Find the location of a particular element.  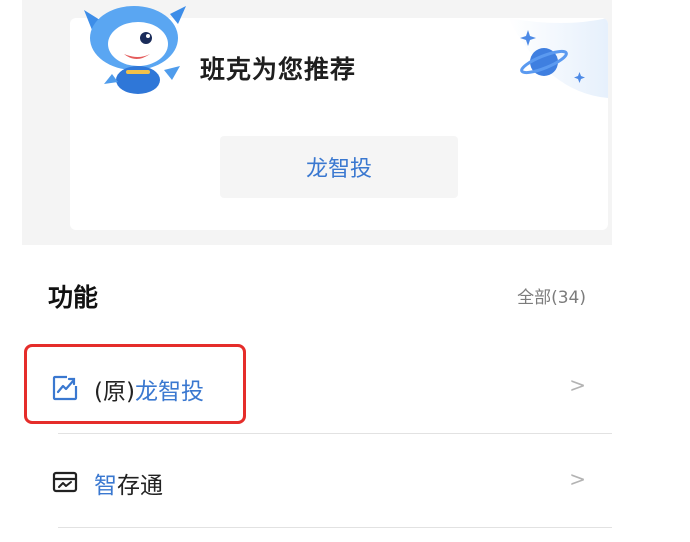

view-all-features-link: 全部(34) is located at coordinates (551, 295).